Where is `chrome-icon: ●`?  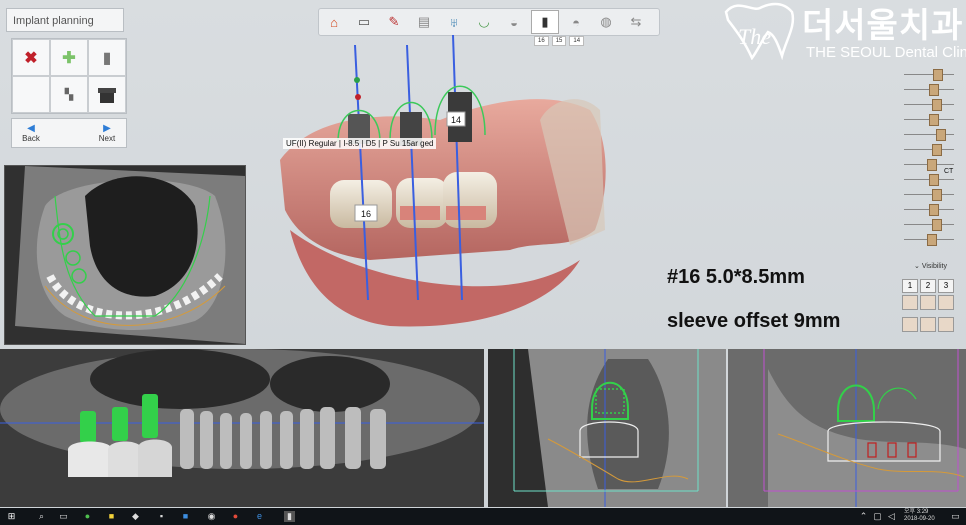 chrome-icon: ● is located at coordinates (235, 516).